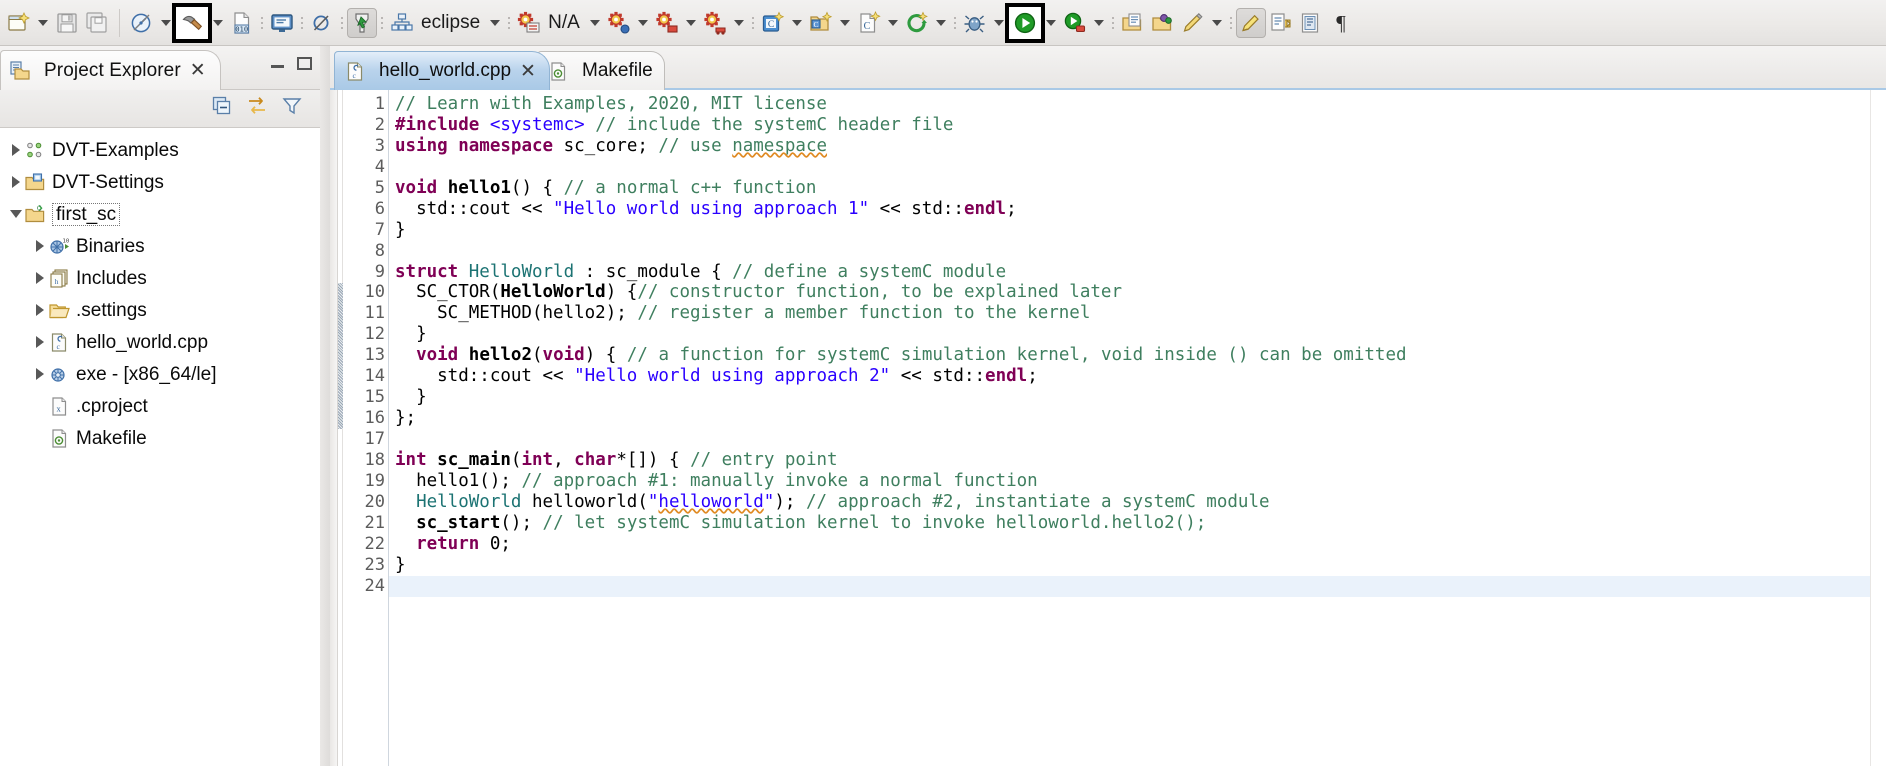  Describe the element at coordinates (292, 108) in the screenshot. I see `filter-button` at that location.